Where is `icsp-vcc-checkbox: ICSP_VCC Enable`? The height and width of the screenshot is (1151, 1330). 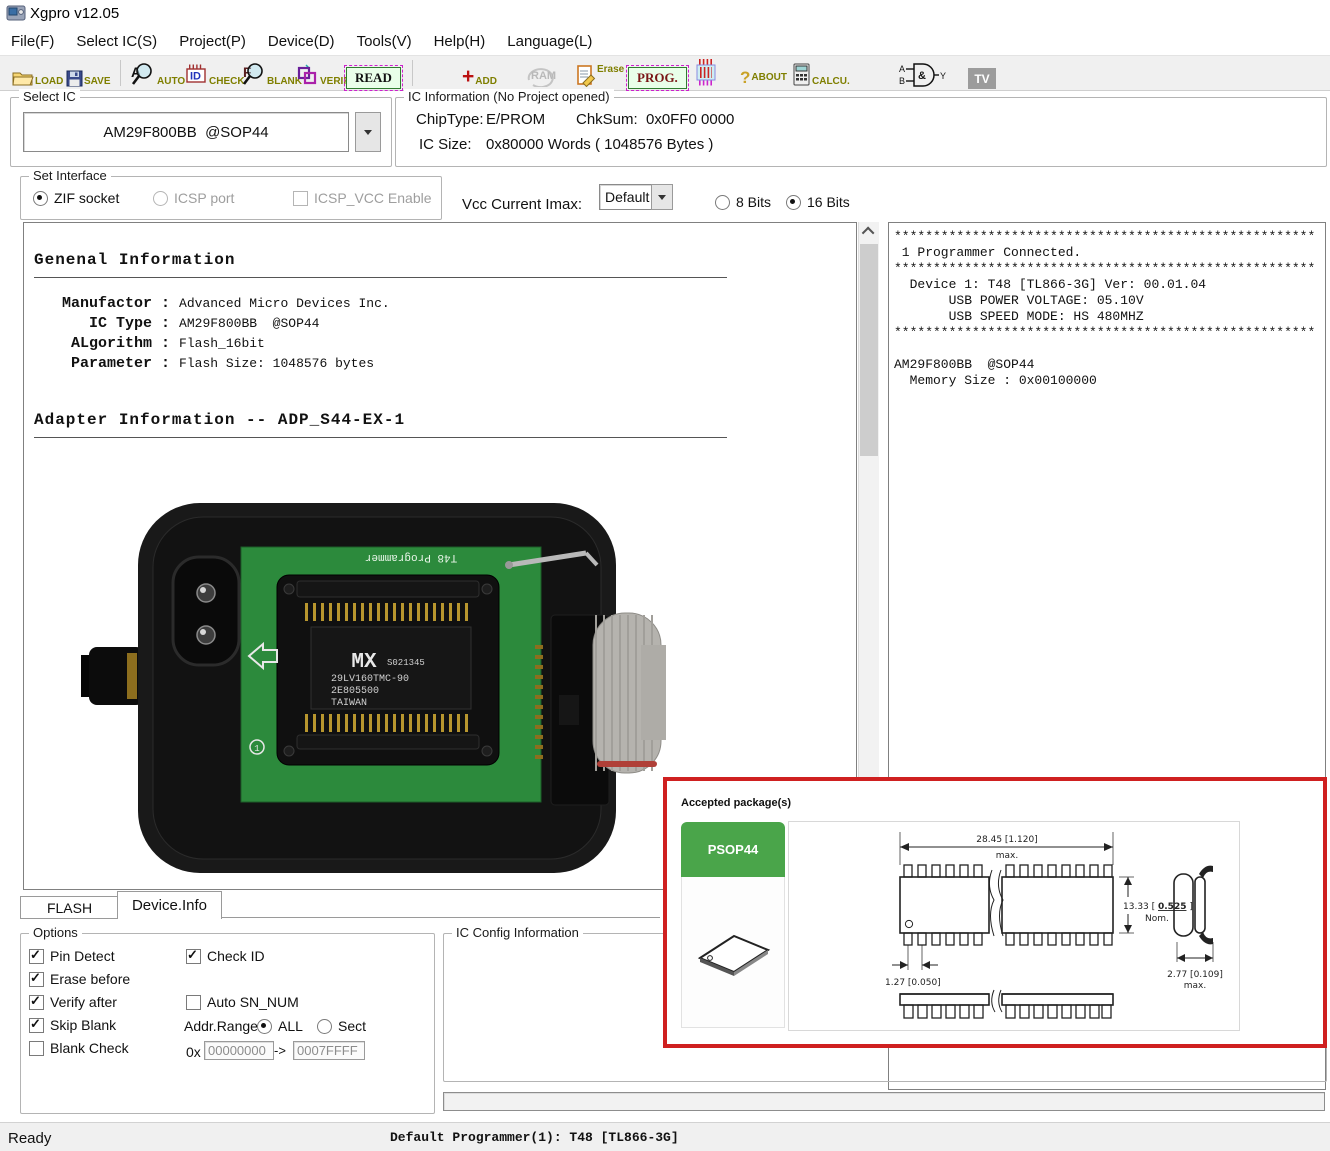 icsp-vcc-checkbox: ICSP_VCC Enable is located at coordinates (362, 198).